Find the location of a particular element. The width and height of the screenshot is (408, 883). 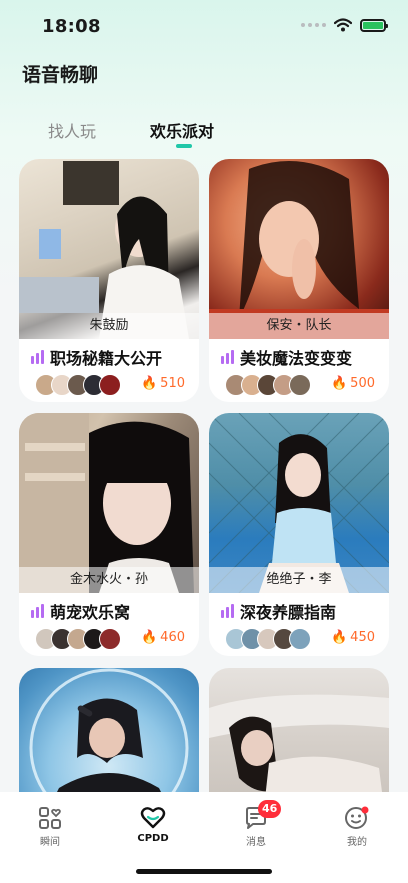

status-indicators is located at coordinates (344, 25).